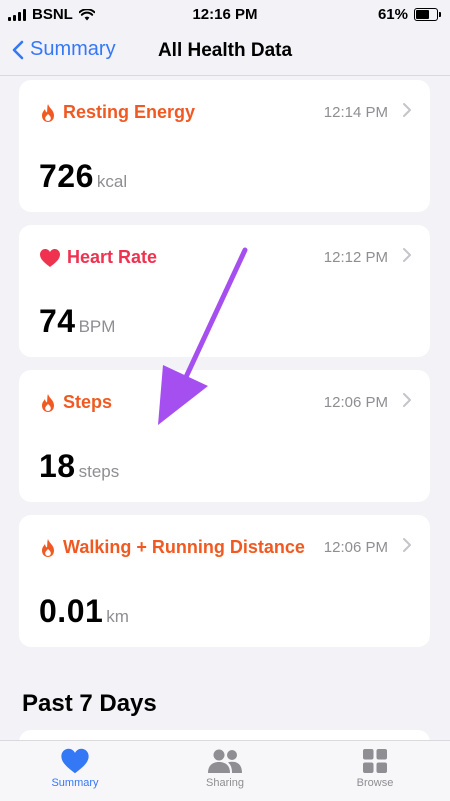 The width and height of the screenshot is (450, 801). I want to click on section-heading: Past 7 Days, so click(89, 703).